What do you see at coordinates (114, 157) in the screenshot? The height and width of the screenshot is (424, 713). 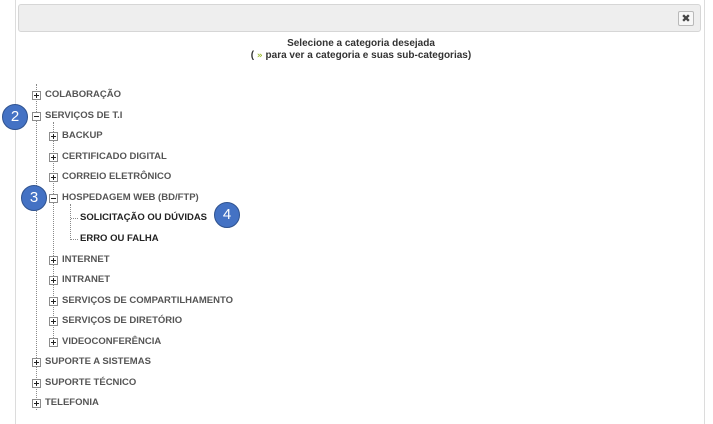 I see `tree-item-certificado-digital: CERTIFICADO DIGITAL` at bounding box center [114, 157].